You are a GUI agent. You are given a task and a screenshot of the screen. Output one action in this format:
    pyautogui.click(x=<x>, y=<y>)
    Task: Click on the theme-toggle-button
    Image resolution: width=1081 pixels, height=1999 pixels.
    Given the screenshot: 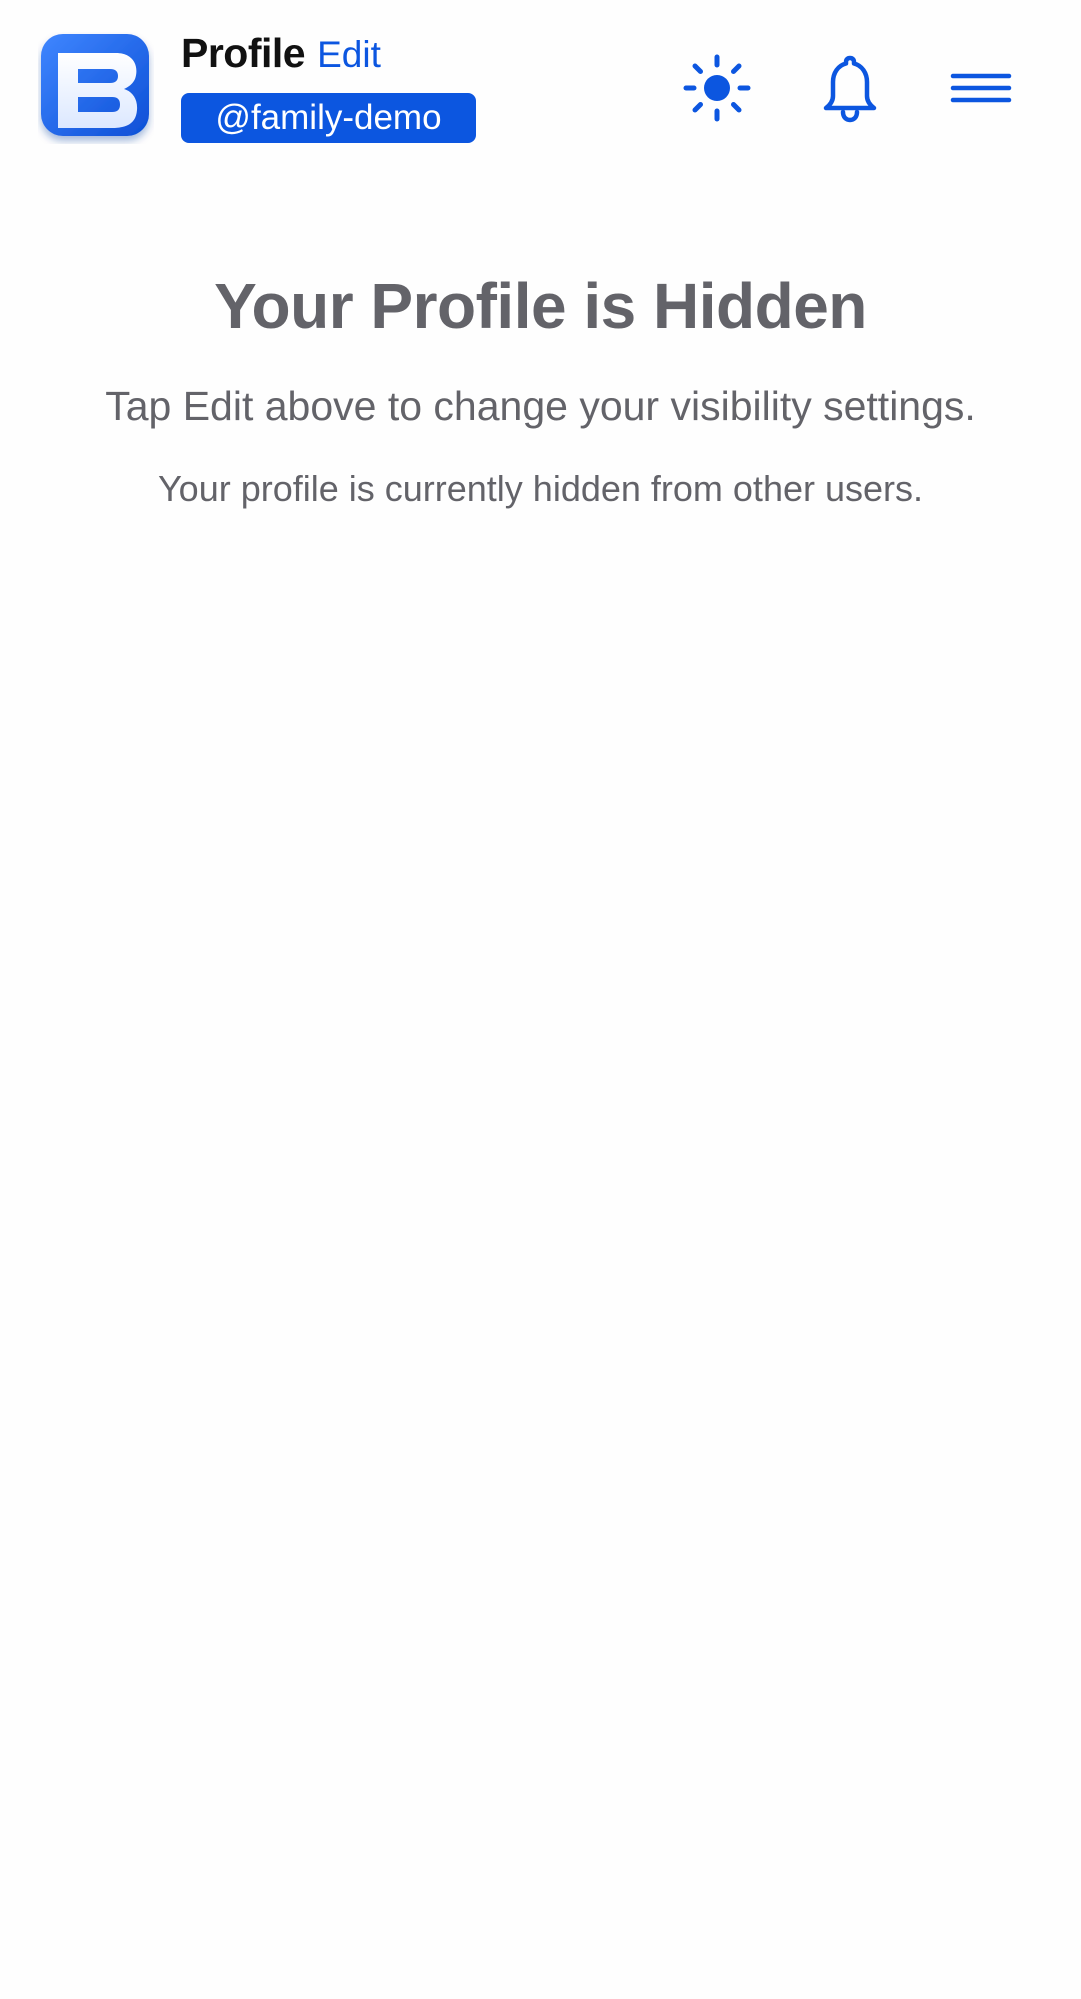 What is the action you would take?
    pyautogui.click(x=717, y=88)
    